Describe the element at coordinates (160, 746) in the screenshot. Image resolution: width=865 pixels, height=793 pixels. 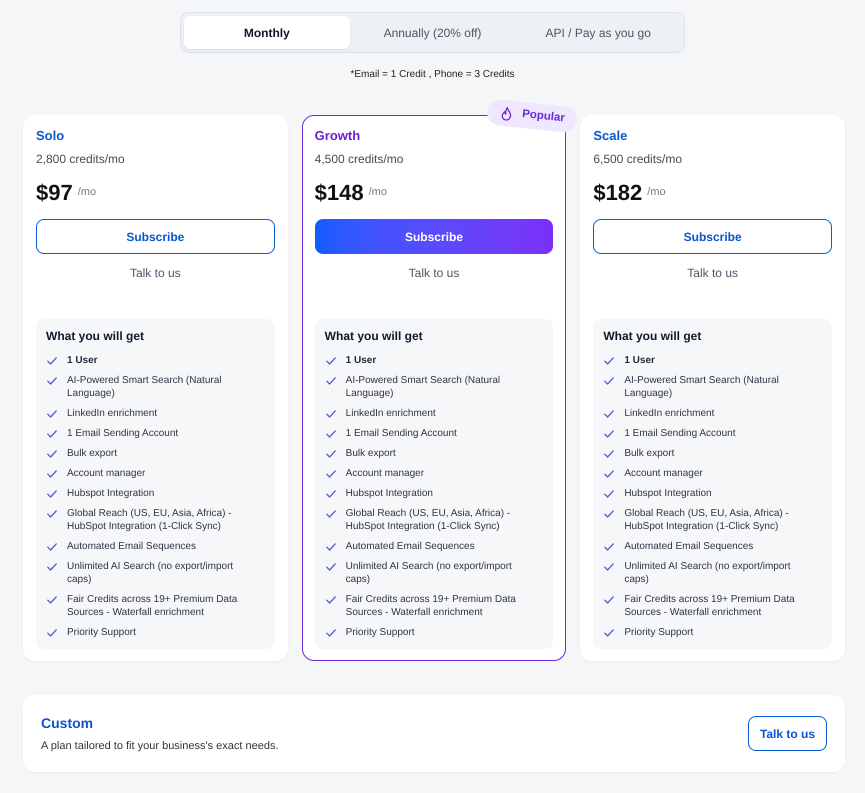
I see `custom-plan-description: A plan tailored to fit your business's exact needs.` at that location.